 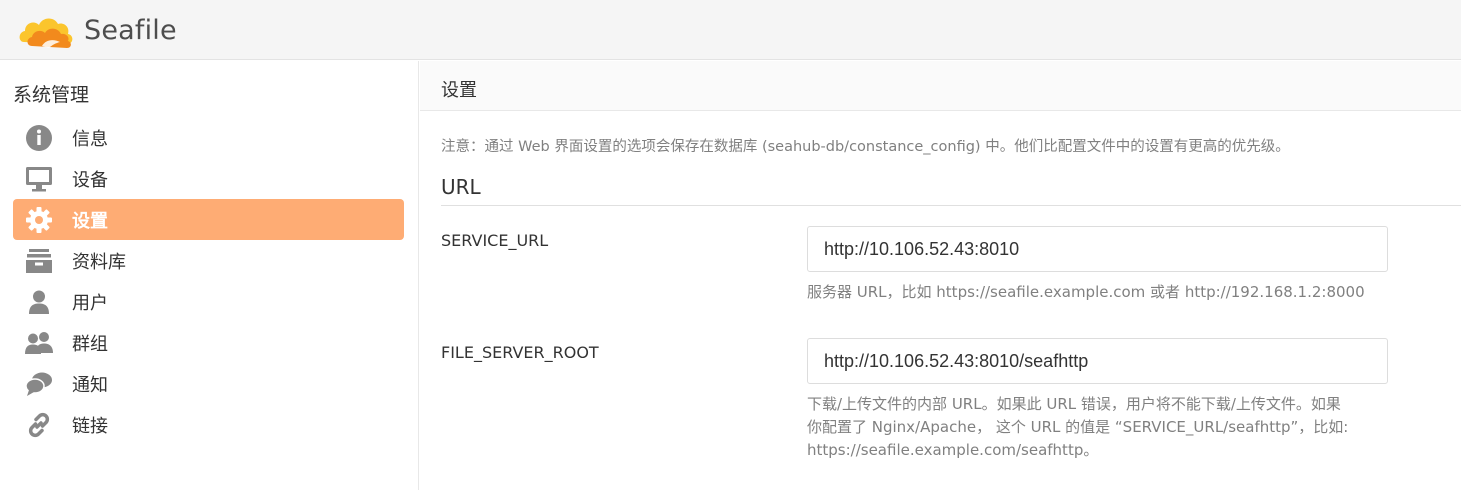 I want to click on sidebar-item-devices: 设备, so click(x=208, y=178).